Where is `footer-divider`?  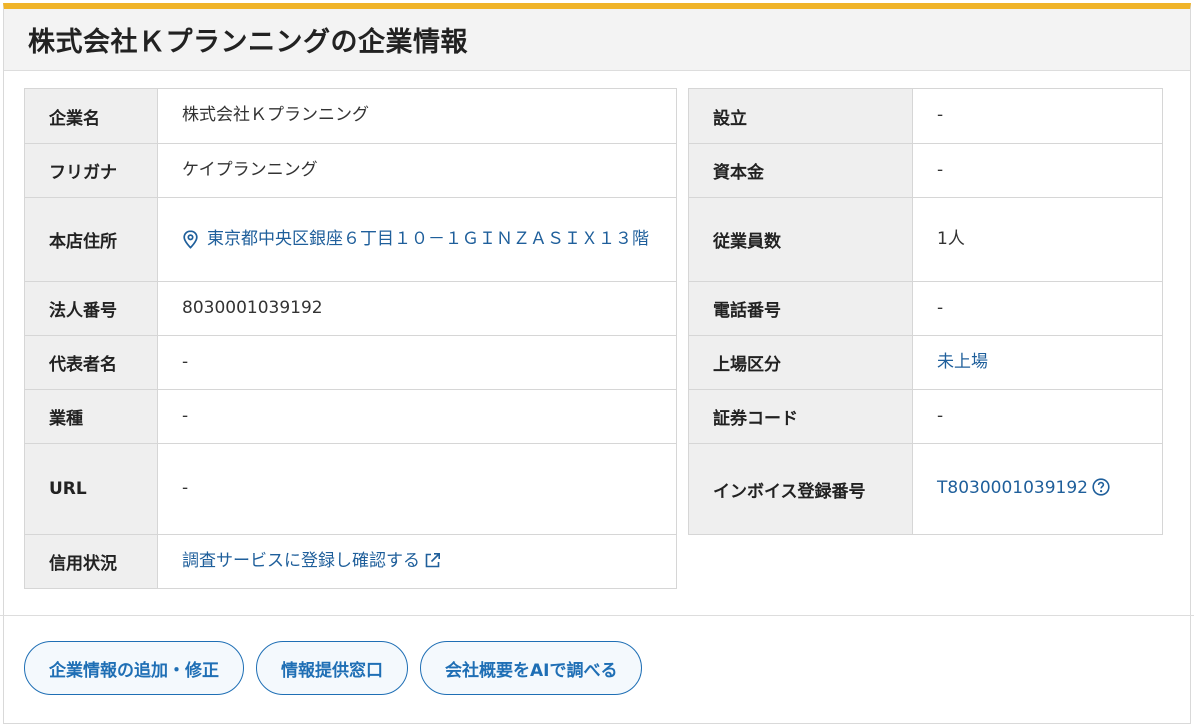 footer-divider is located at coordinates (597, 615).